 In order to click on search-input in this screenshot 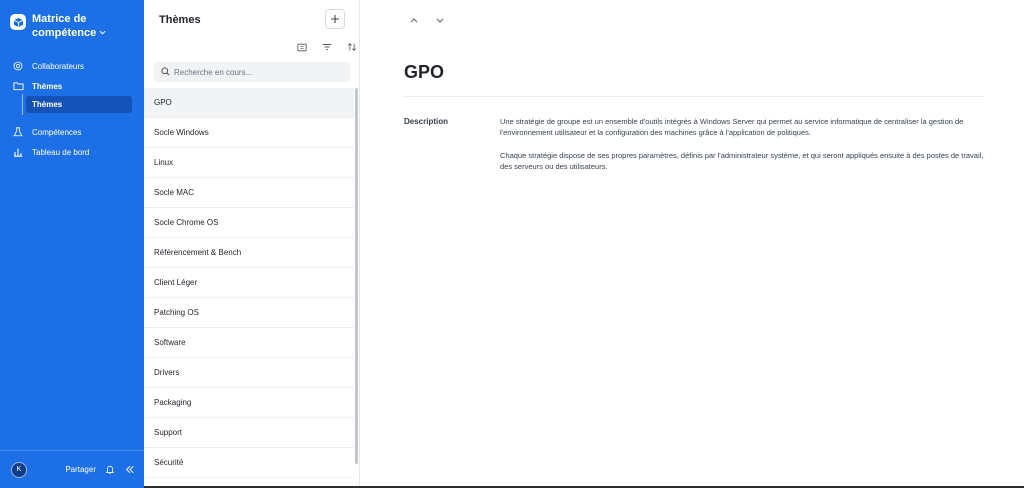, I will do `click(259, 72)`.